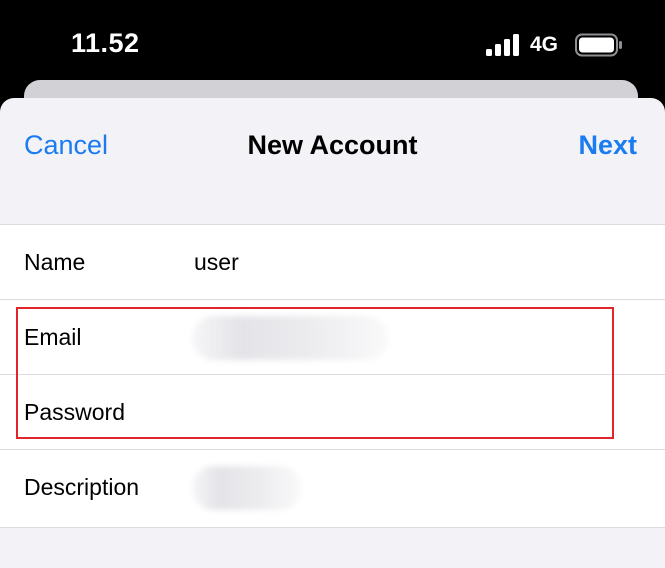  Describe the element at coordinates (55, 262) in the screenshot. I see `name-label: Name` at that location.